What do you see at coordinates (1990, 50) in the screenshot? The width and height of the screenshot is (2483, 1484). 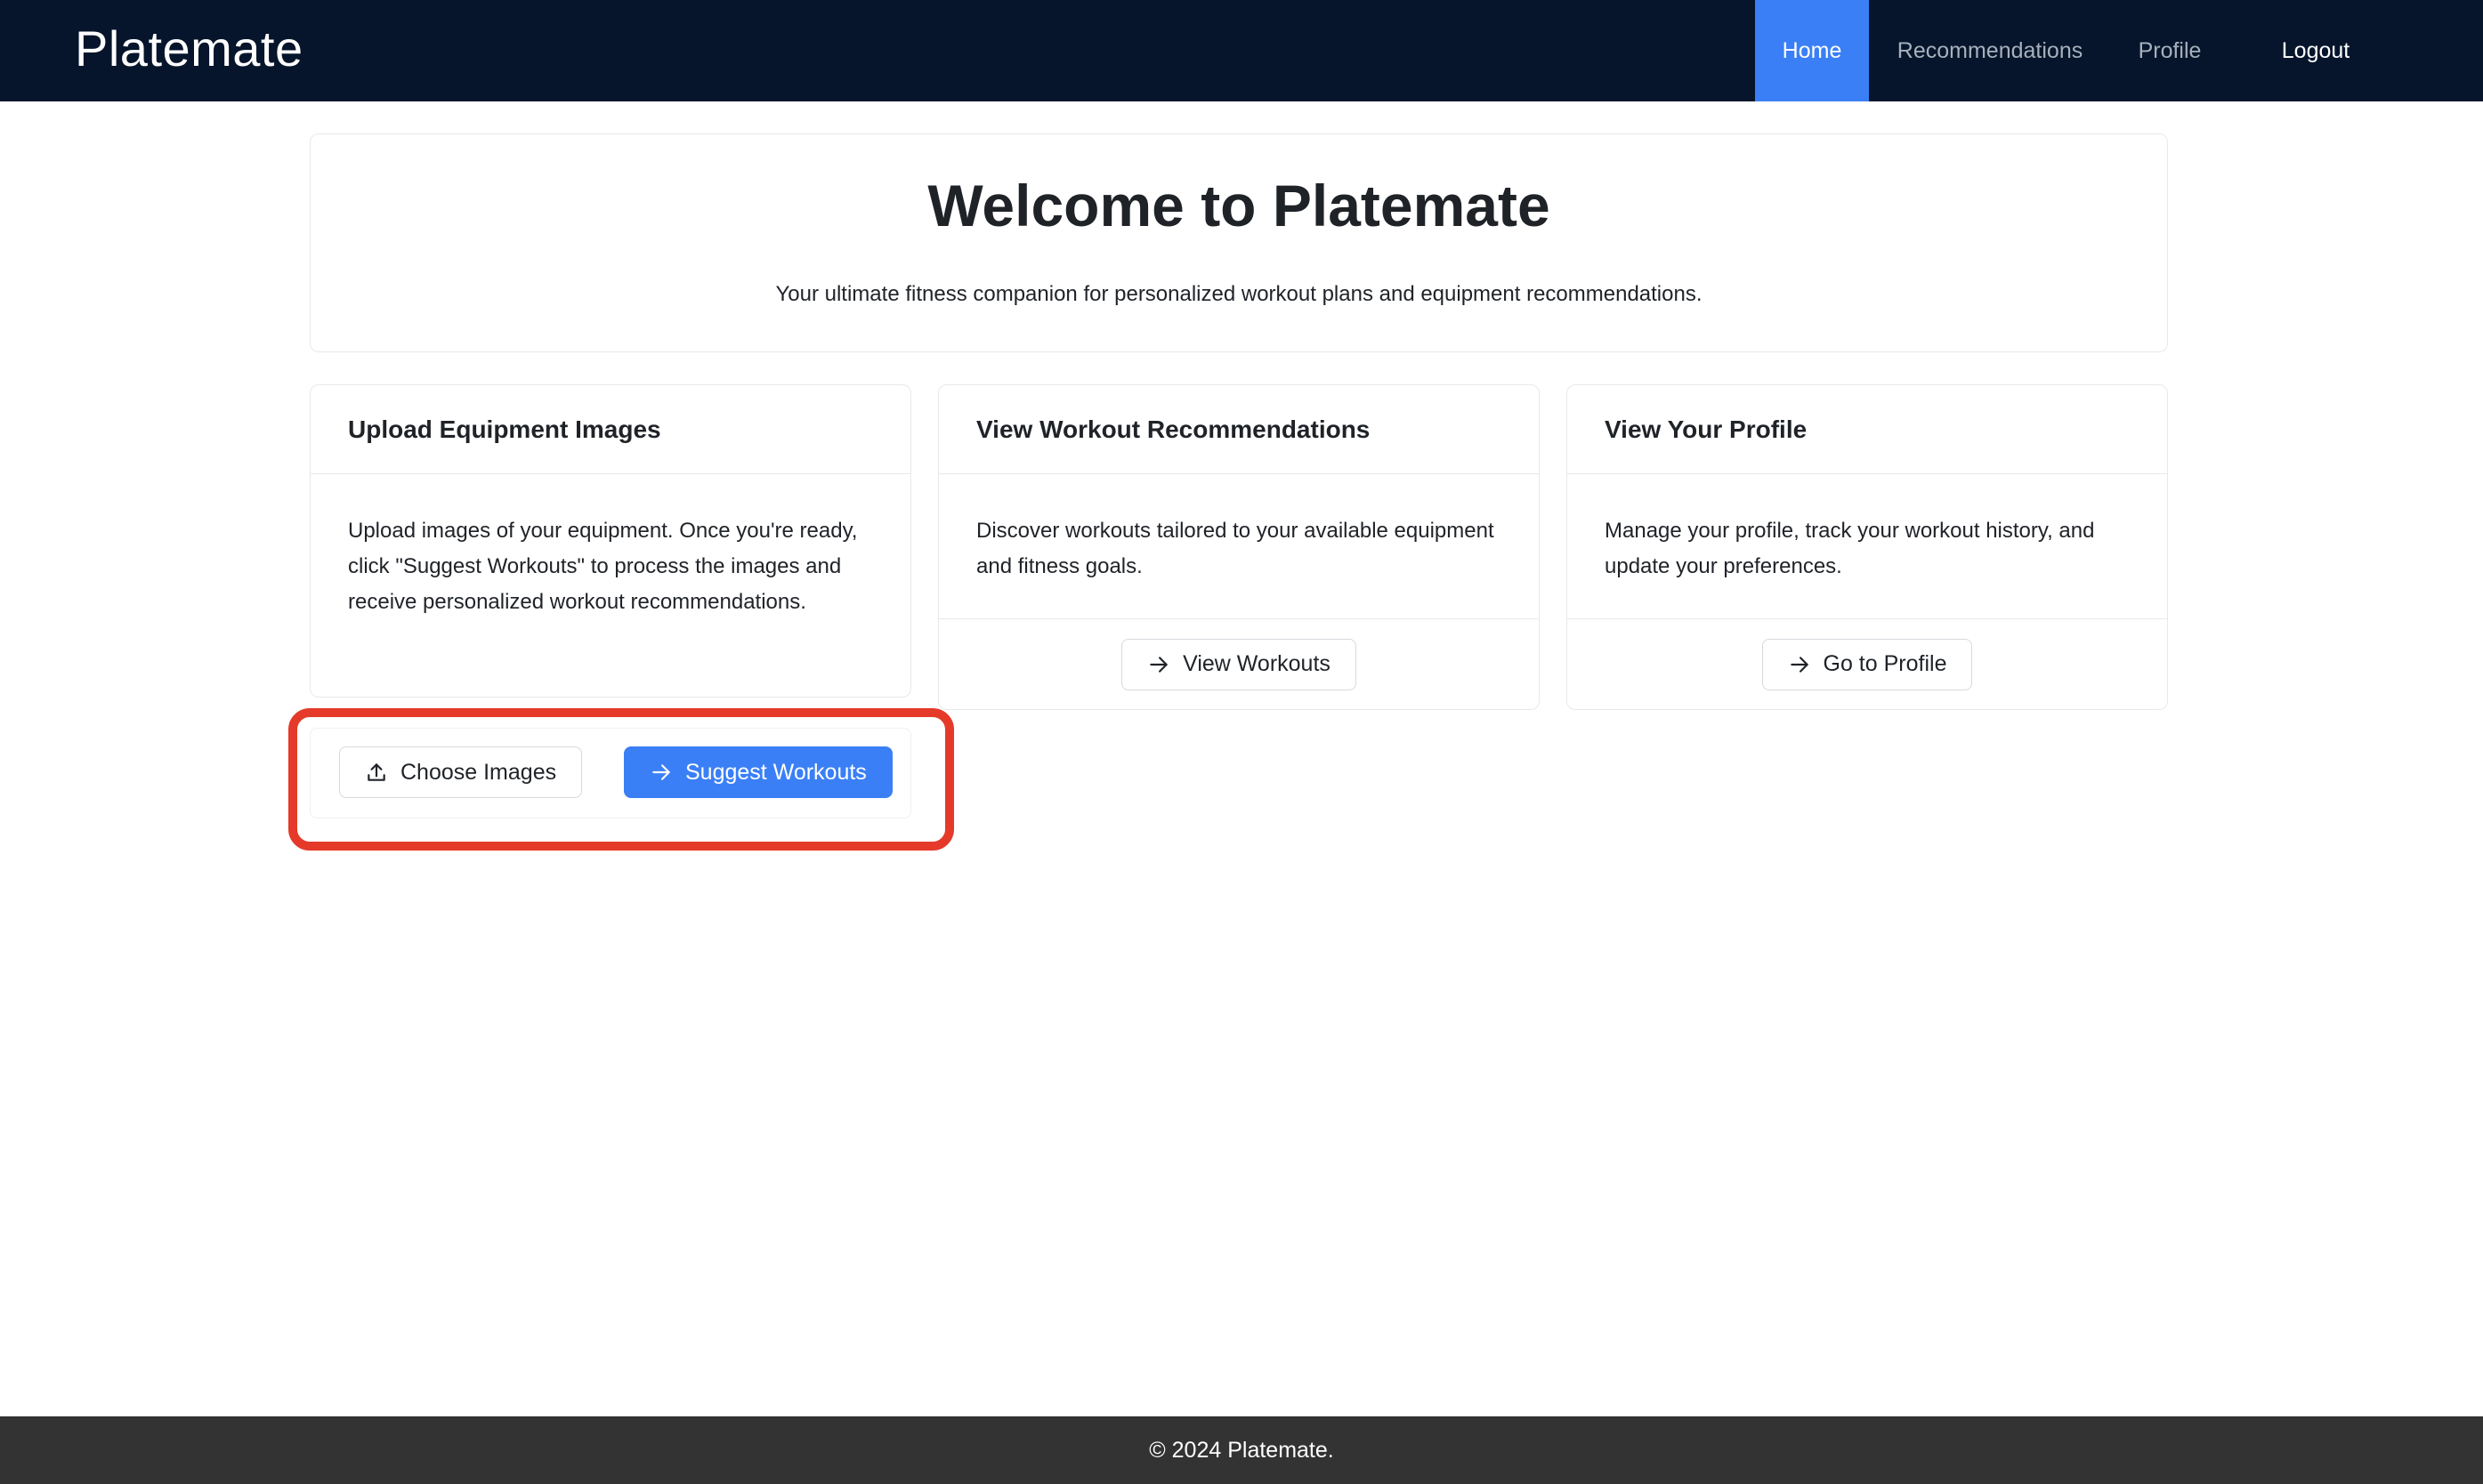 I see `nav-item-recommendations: Recommendations` at bounding box center [1990, 50].